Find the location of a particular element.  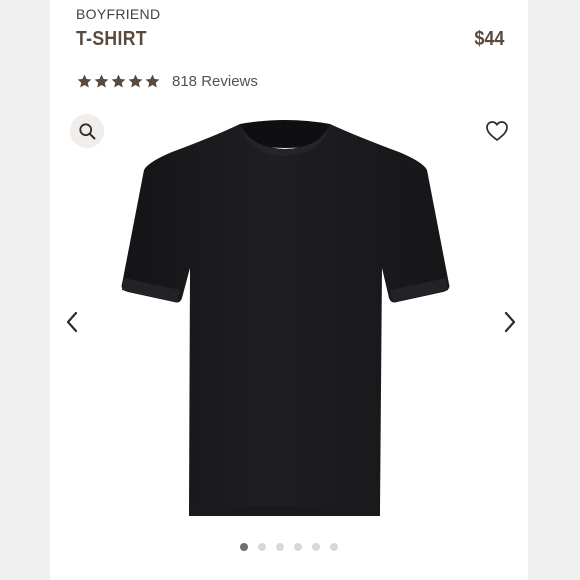

next-image-button is located at coordinates (510, 322).